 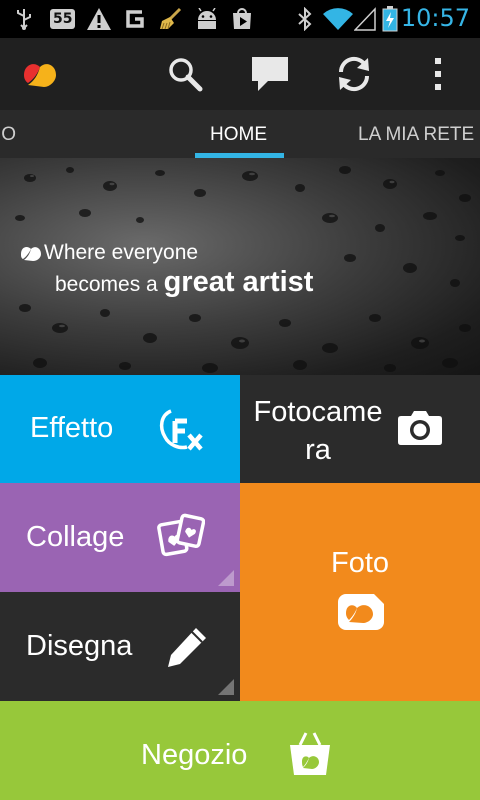 I want to click on battery-charging-icon, so click(x=390, y=19).